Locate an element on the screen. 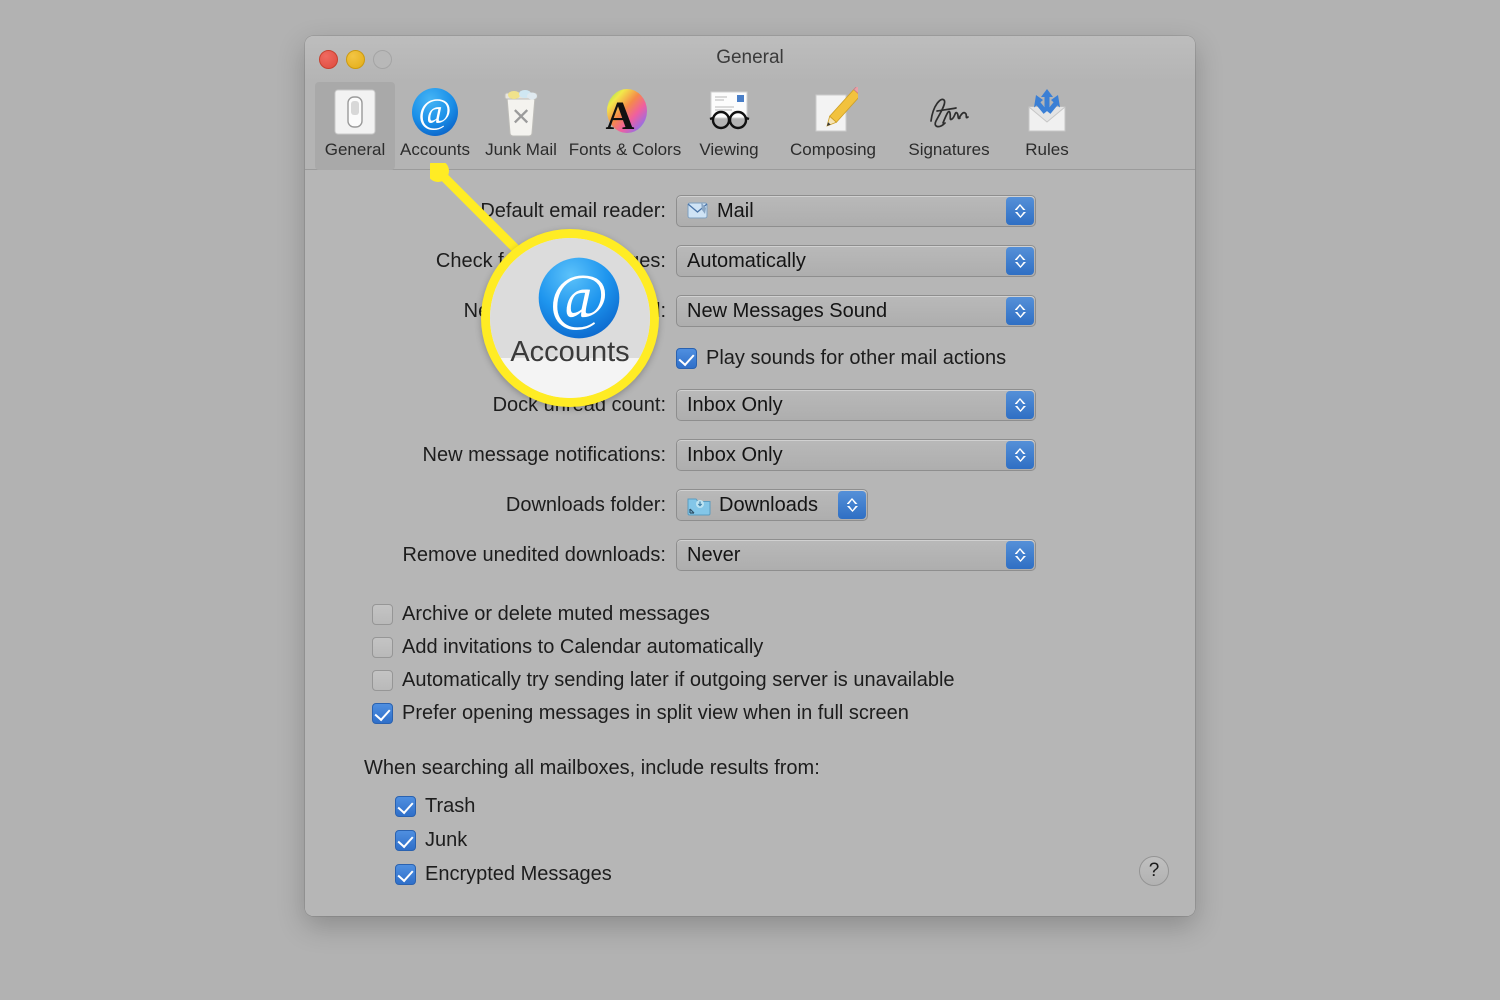  checkbox-label: Encrypted Messages is located at coordinates (518, 873).